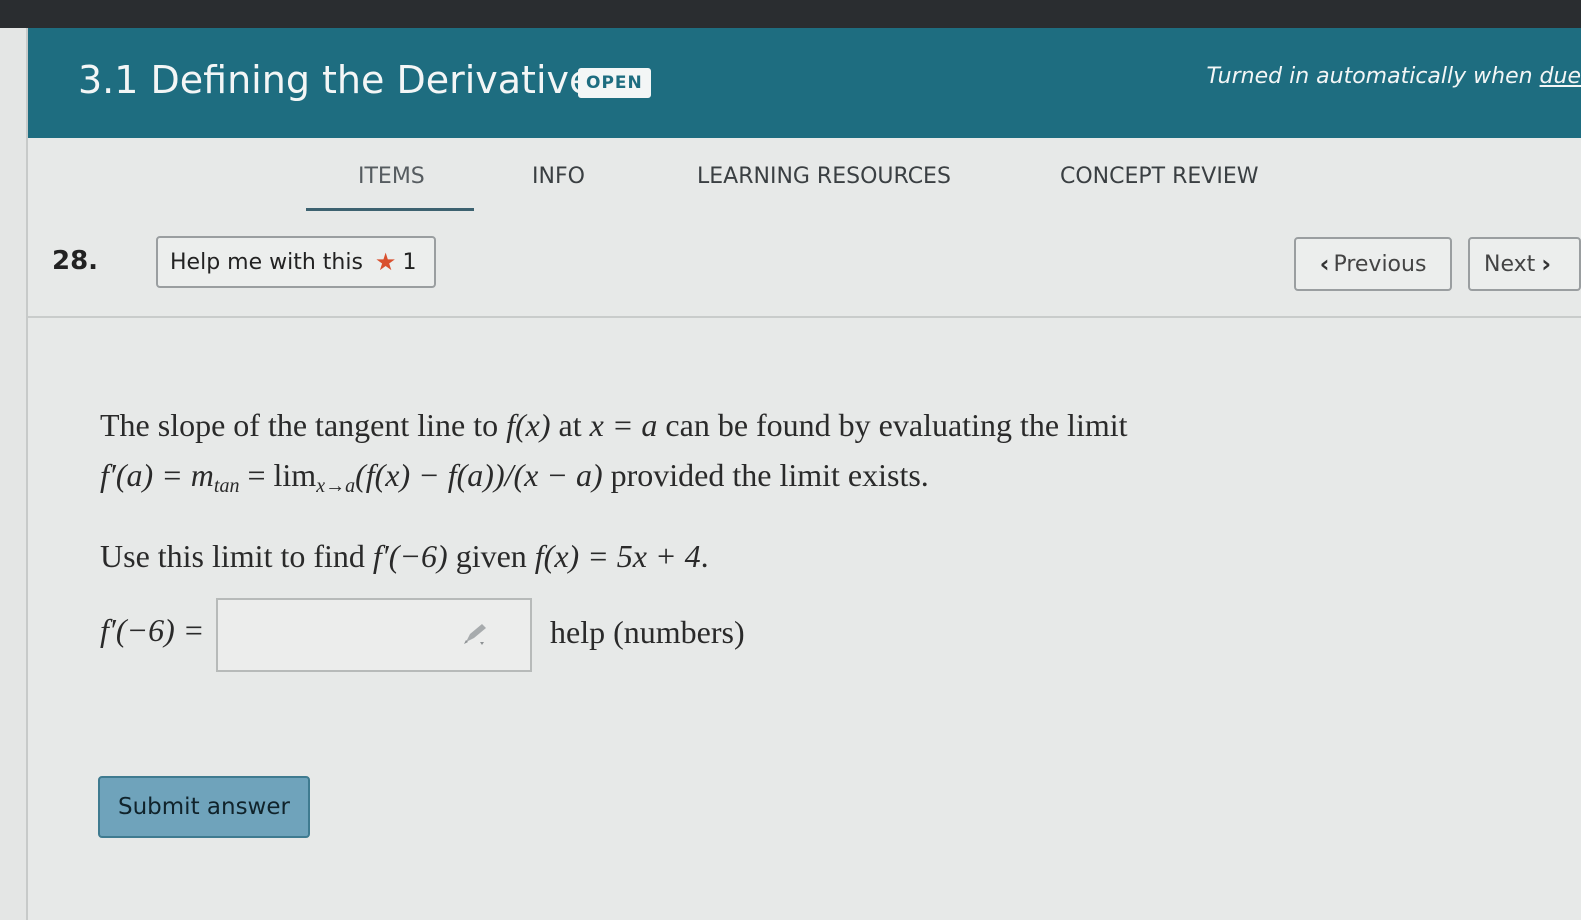 The image size is (1581, 920). Describe the element at coordinates (1560, 76) in the screenshot. I see `due-link: due` at that location.